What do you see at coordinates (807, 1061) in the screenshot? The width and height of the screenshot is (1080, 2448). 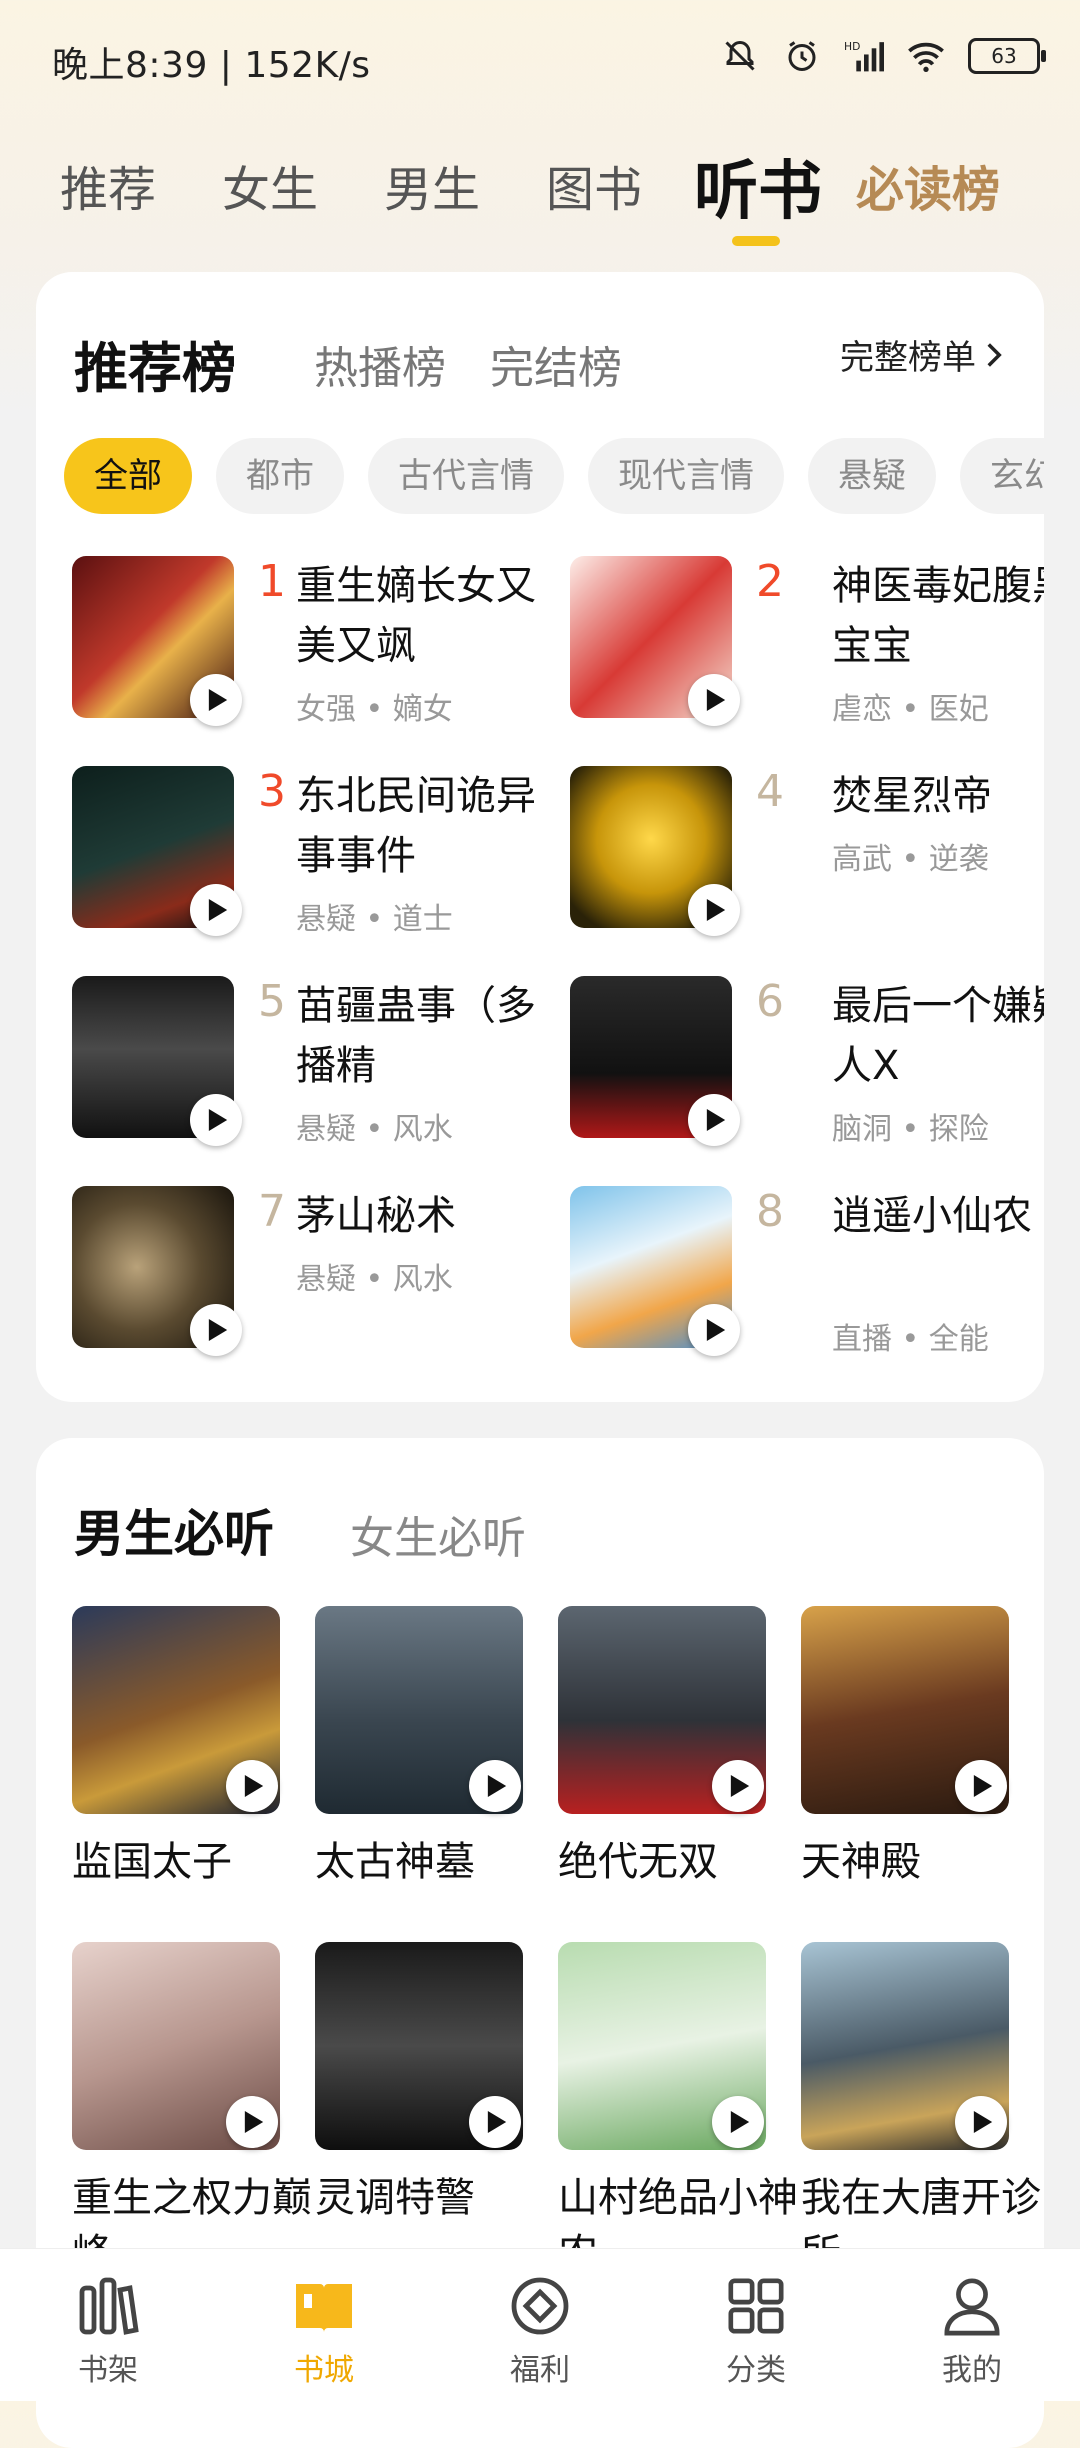 I see `rank-item: 6 最后一个嫌疑人X 脑洞 • 探险` at bounding box center [807, 1061].